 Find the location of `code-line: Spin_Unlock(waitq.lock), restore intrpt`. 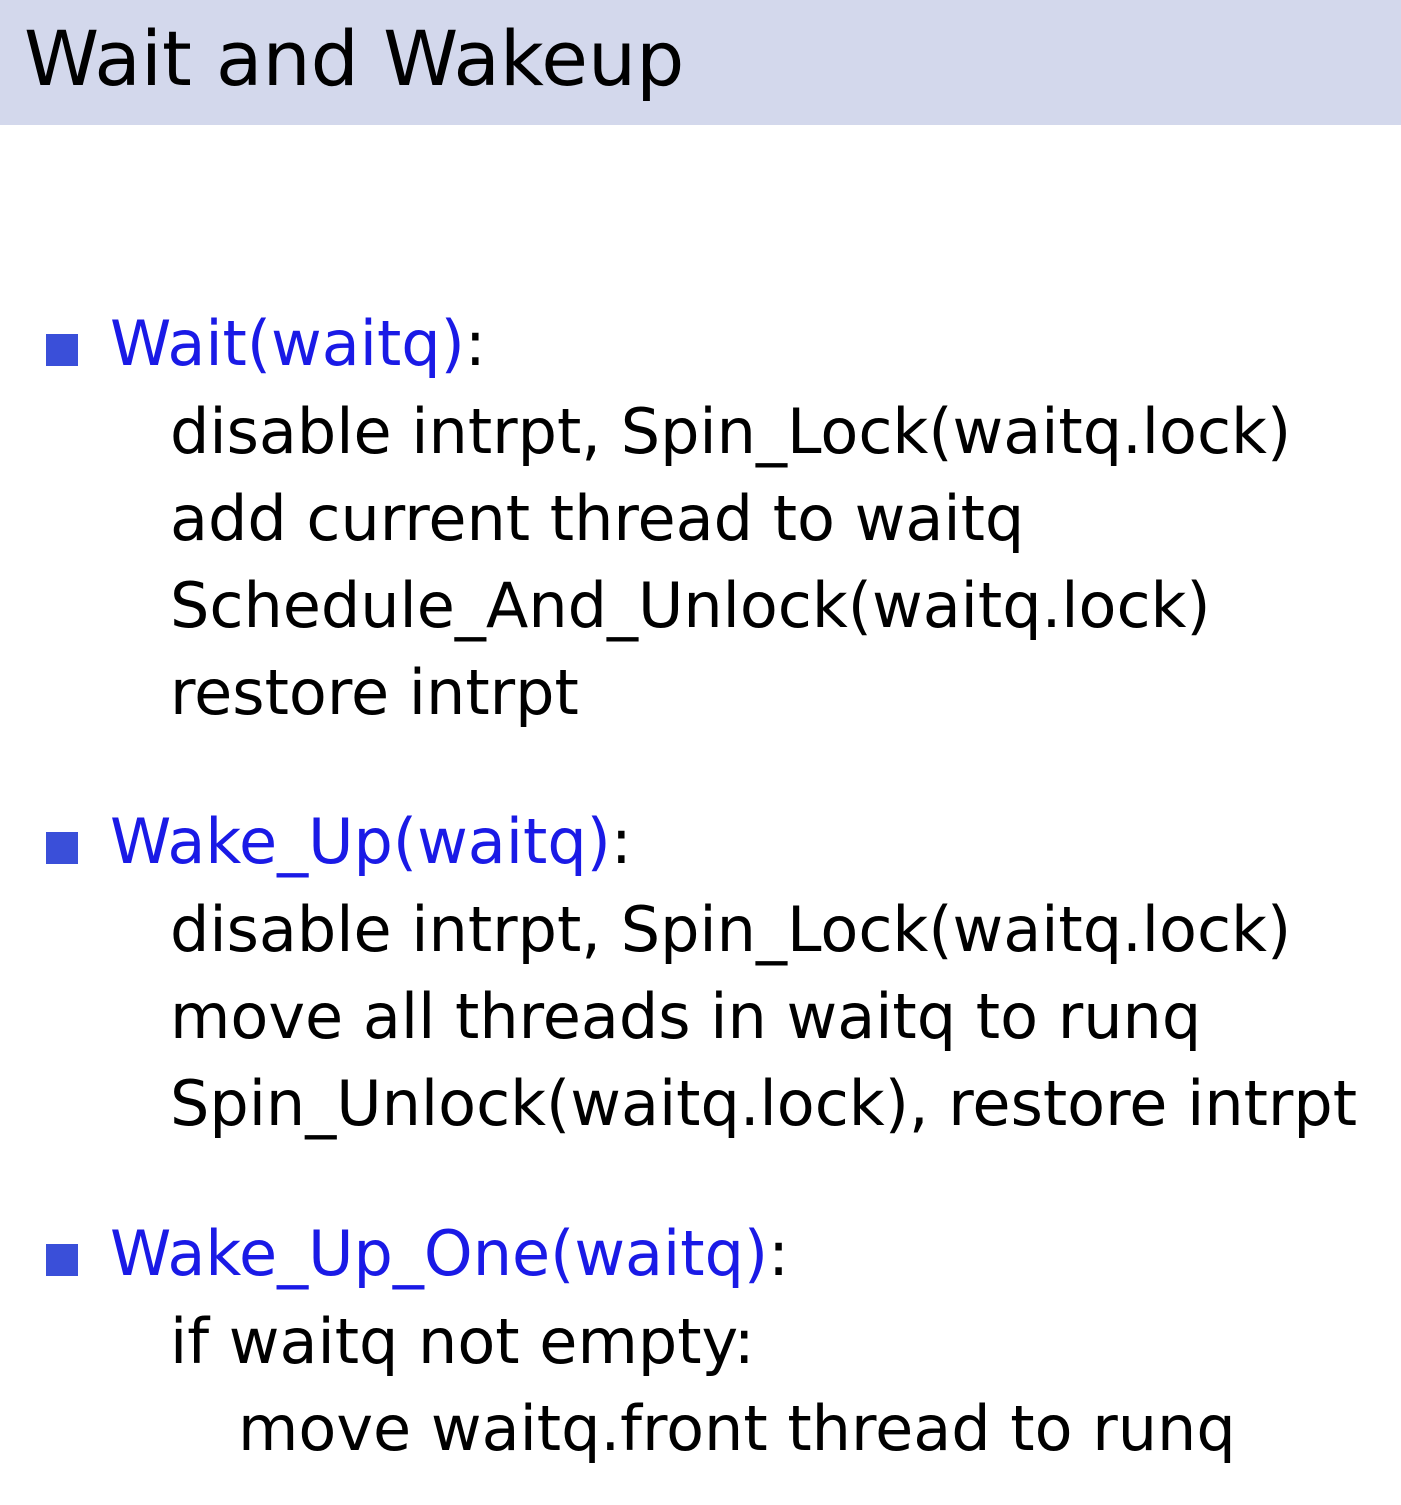

code-line: Spin_Unlock(waitq.lock), restore intrpt is located at coordinates (764, 1103).